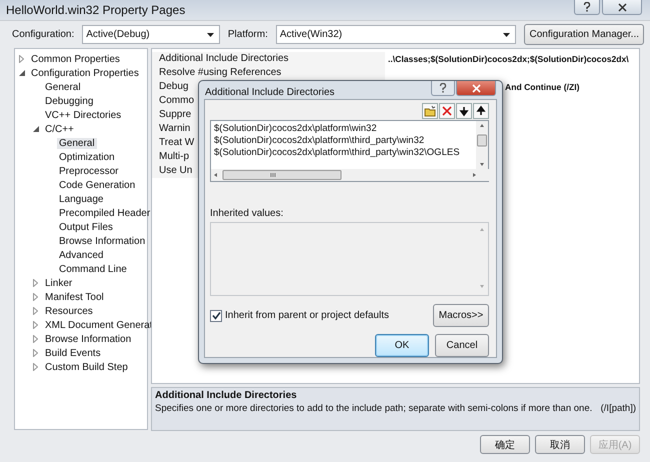 The height and width of the screenshot is (462, 650). Describe the element at coordinates (176, 142) in the screenshot. I see `property-name: Treat W` at that location.